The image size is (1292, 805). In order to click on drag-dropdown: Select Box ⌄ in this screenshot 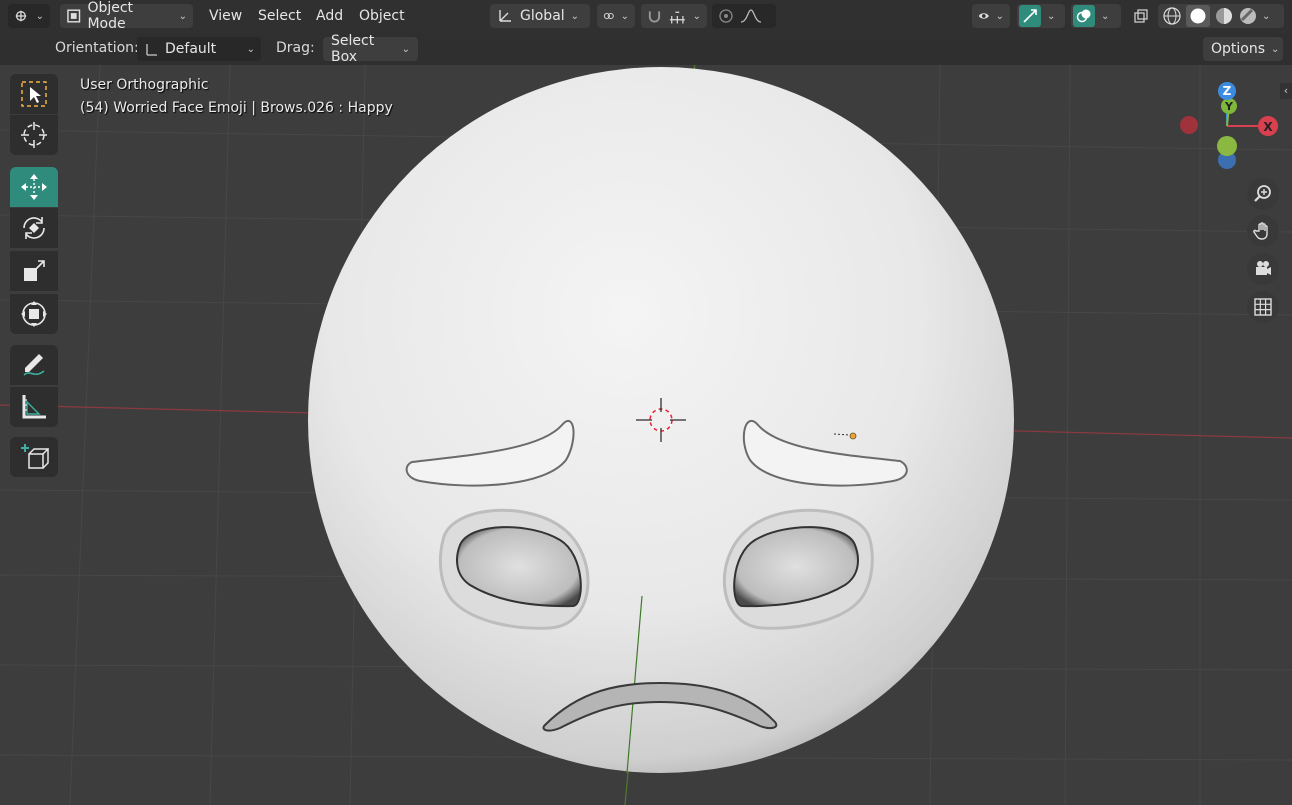, I will do `click(370, 49)`.